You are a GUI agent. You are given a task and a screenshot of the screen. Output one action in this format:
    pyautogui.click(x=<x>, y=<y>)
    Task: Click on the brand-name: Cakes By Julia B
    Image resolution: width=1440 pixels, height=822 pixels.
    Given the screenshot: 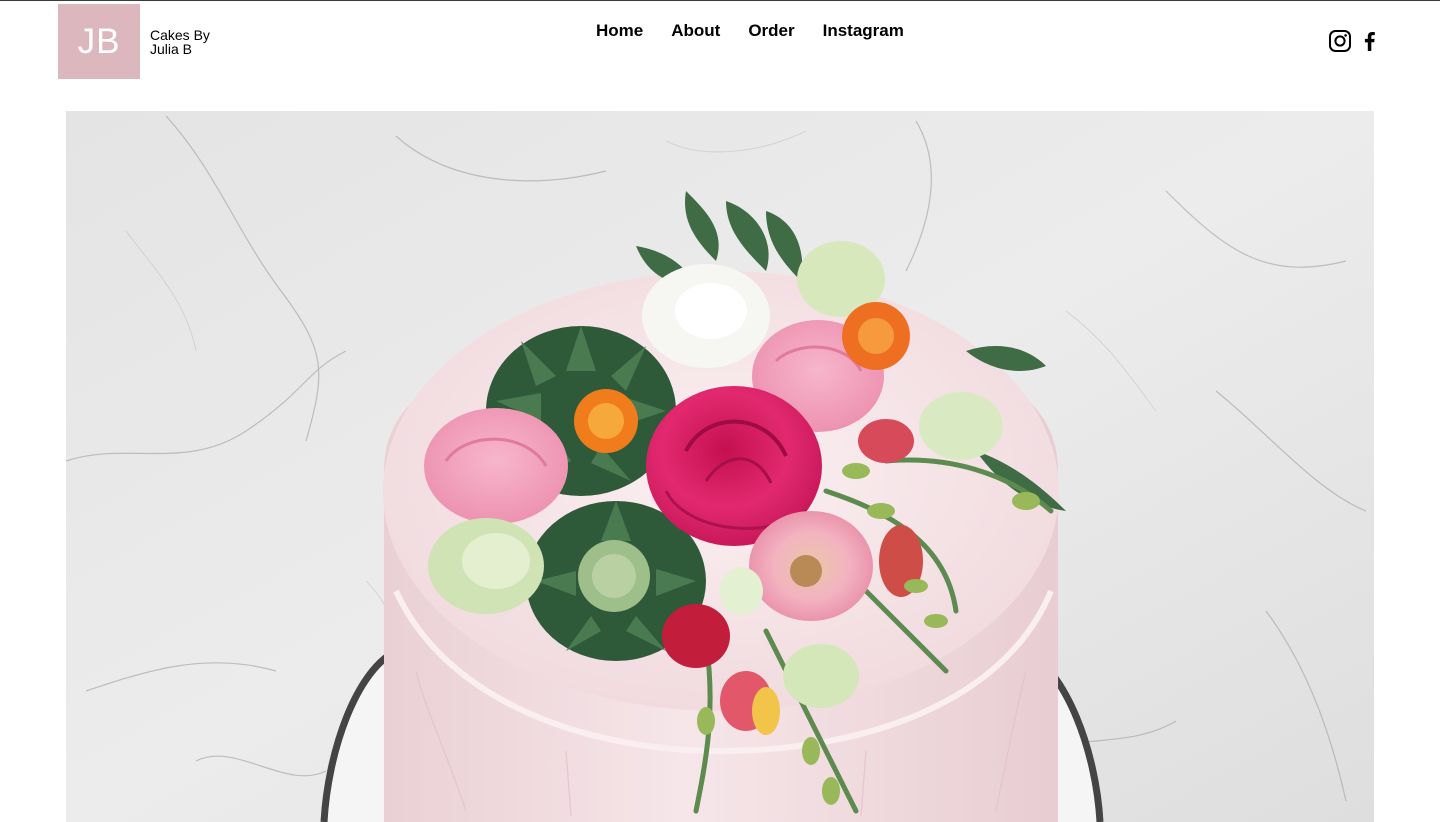 What is the action you would take?
    pyautogui.click(x=180, y=42)
    